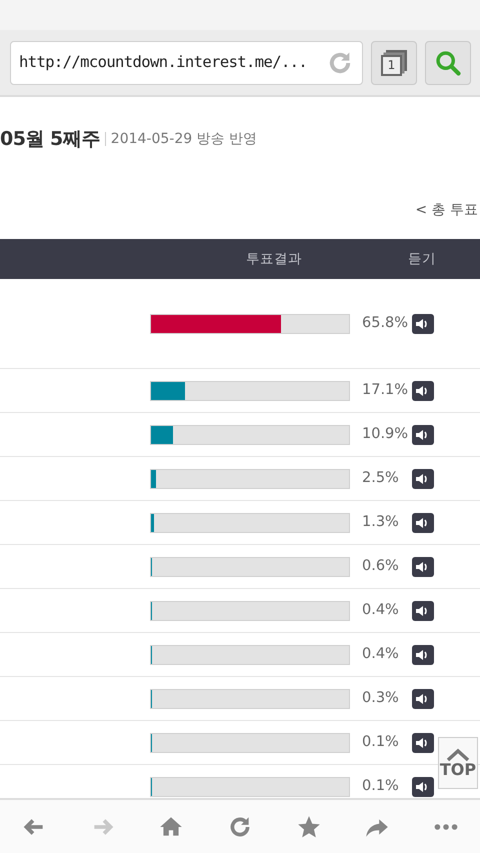 The width and height of the screenshot is (480, 853). What do you see at coordinates (422, 259) in the screenshot?
I see `column-header: 듣기` at bounding box center [422, 259].